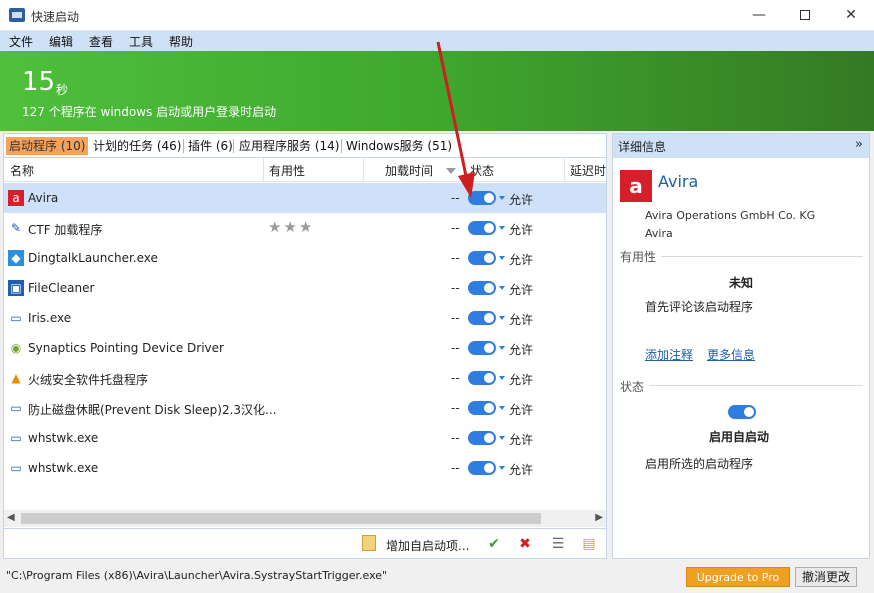 This screenshot has height=593, width=874. Describe the element at coordinates (55, 17) in the screenshot. I see `window-title: 快速启动` at that location.